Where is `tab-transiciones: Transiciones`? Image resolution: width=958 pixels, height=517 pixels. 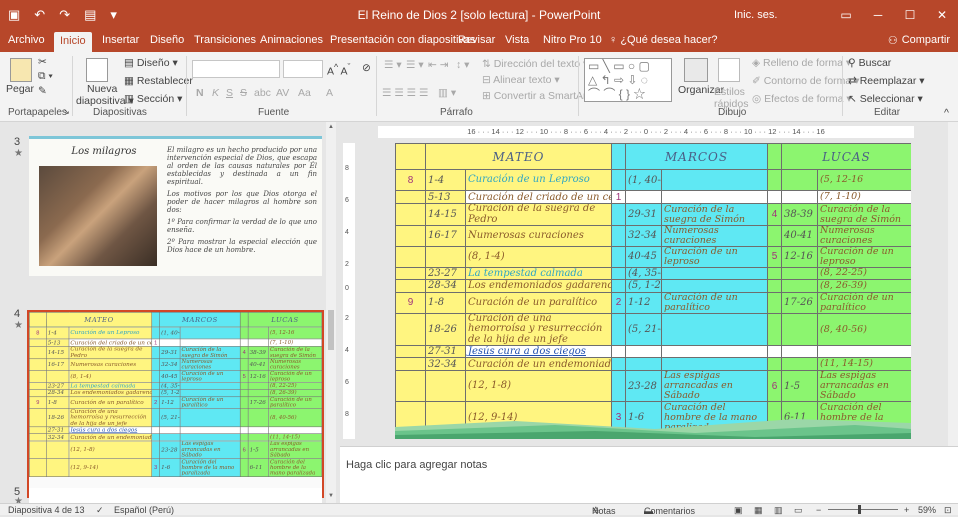 tab-transiciones: Transiciones is located at coordinates (225, 40).